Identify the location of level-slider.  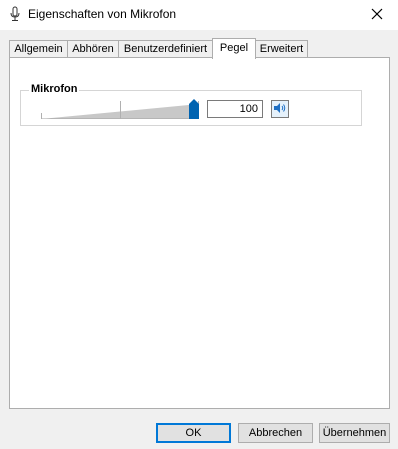
(120, 109).